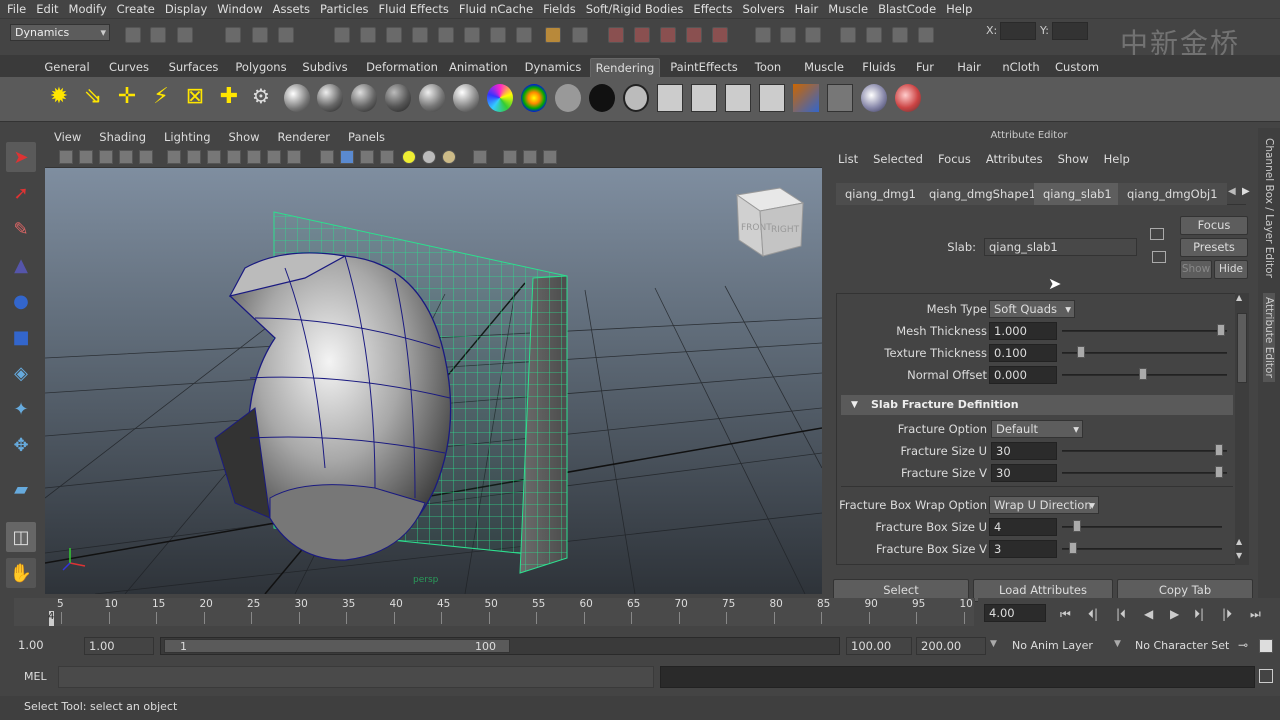 The height and width of the screenshot is (720, 1280). I want to click on paint-shelf-icon, so click(874, 98).